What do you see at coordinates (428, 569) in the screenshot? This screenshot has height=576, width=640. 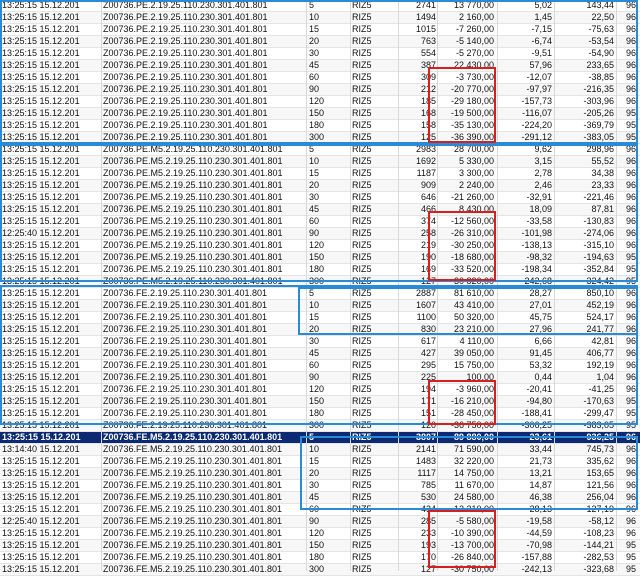 I see `count-cell: 127` at bounding box center [428, 569].